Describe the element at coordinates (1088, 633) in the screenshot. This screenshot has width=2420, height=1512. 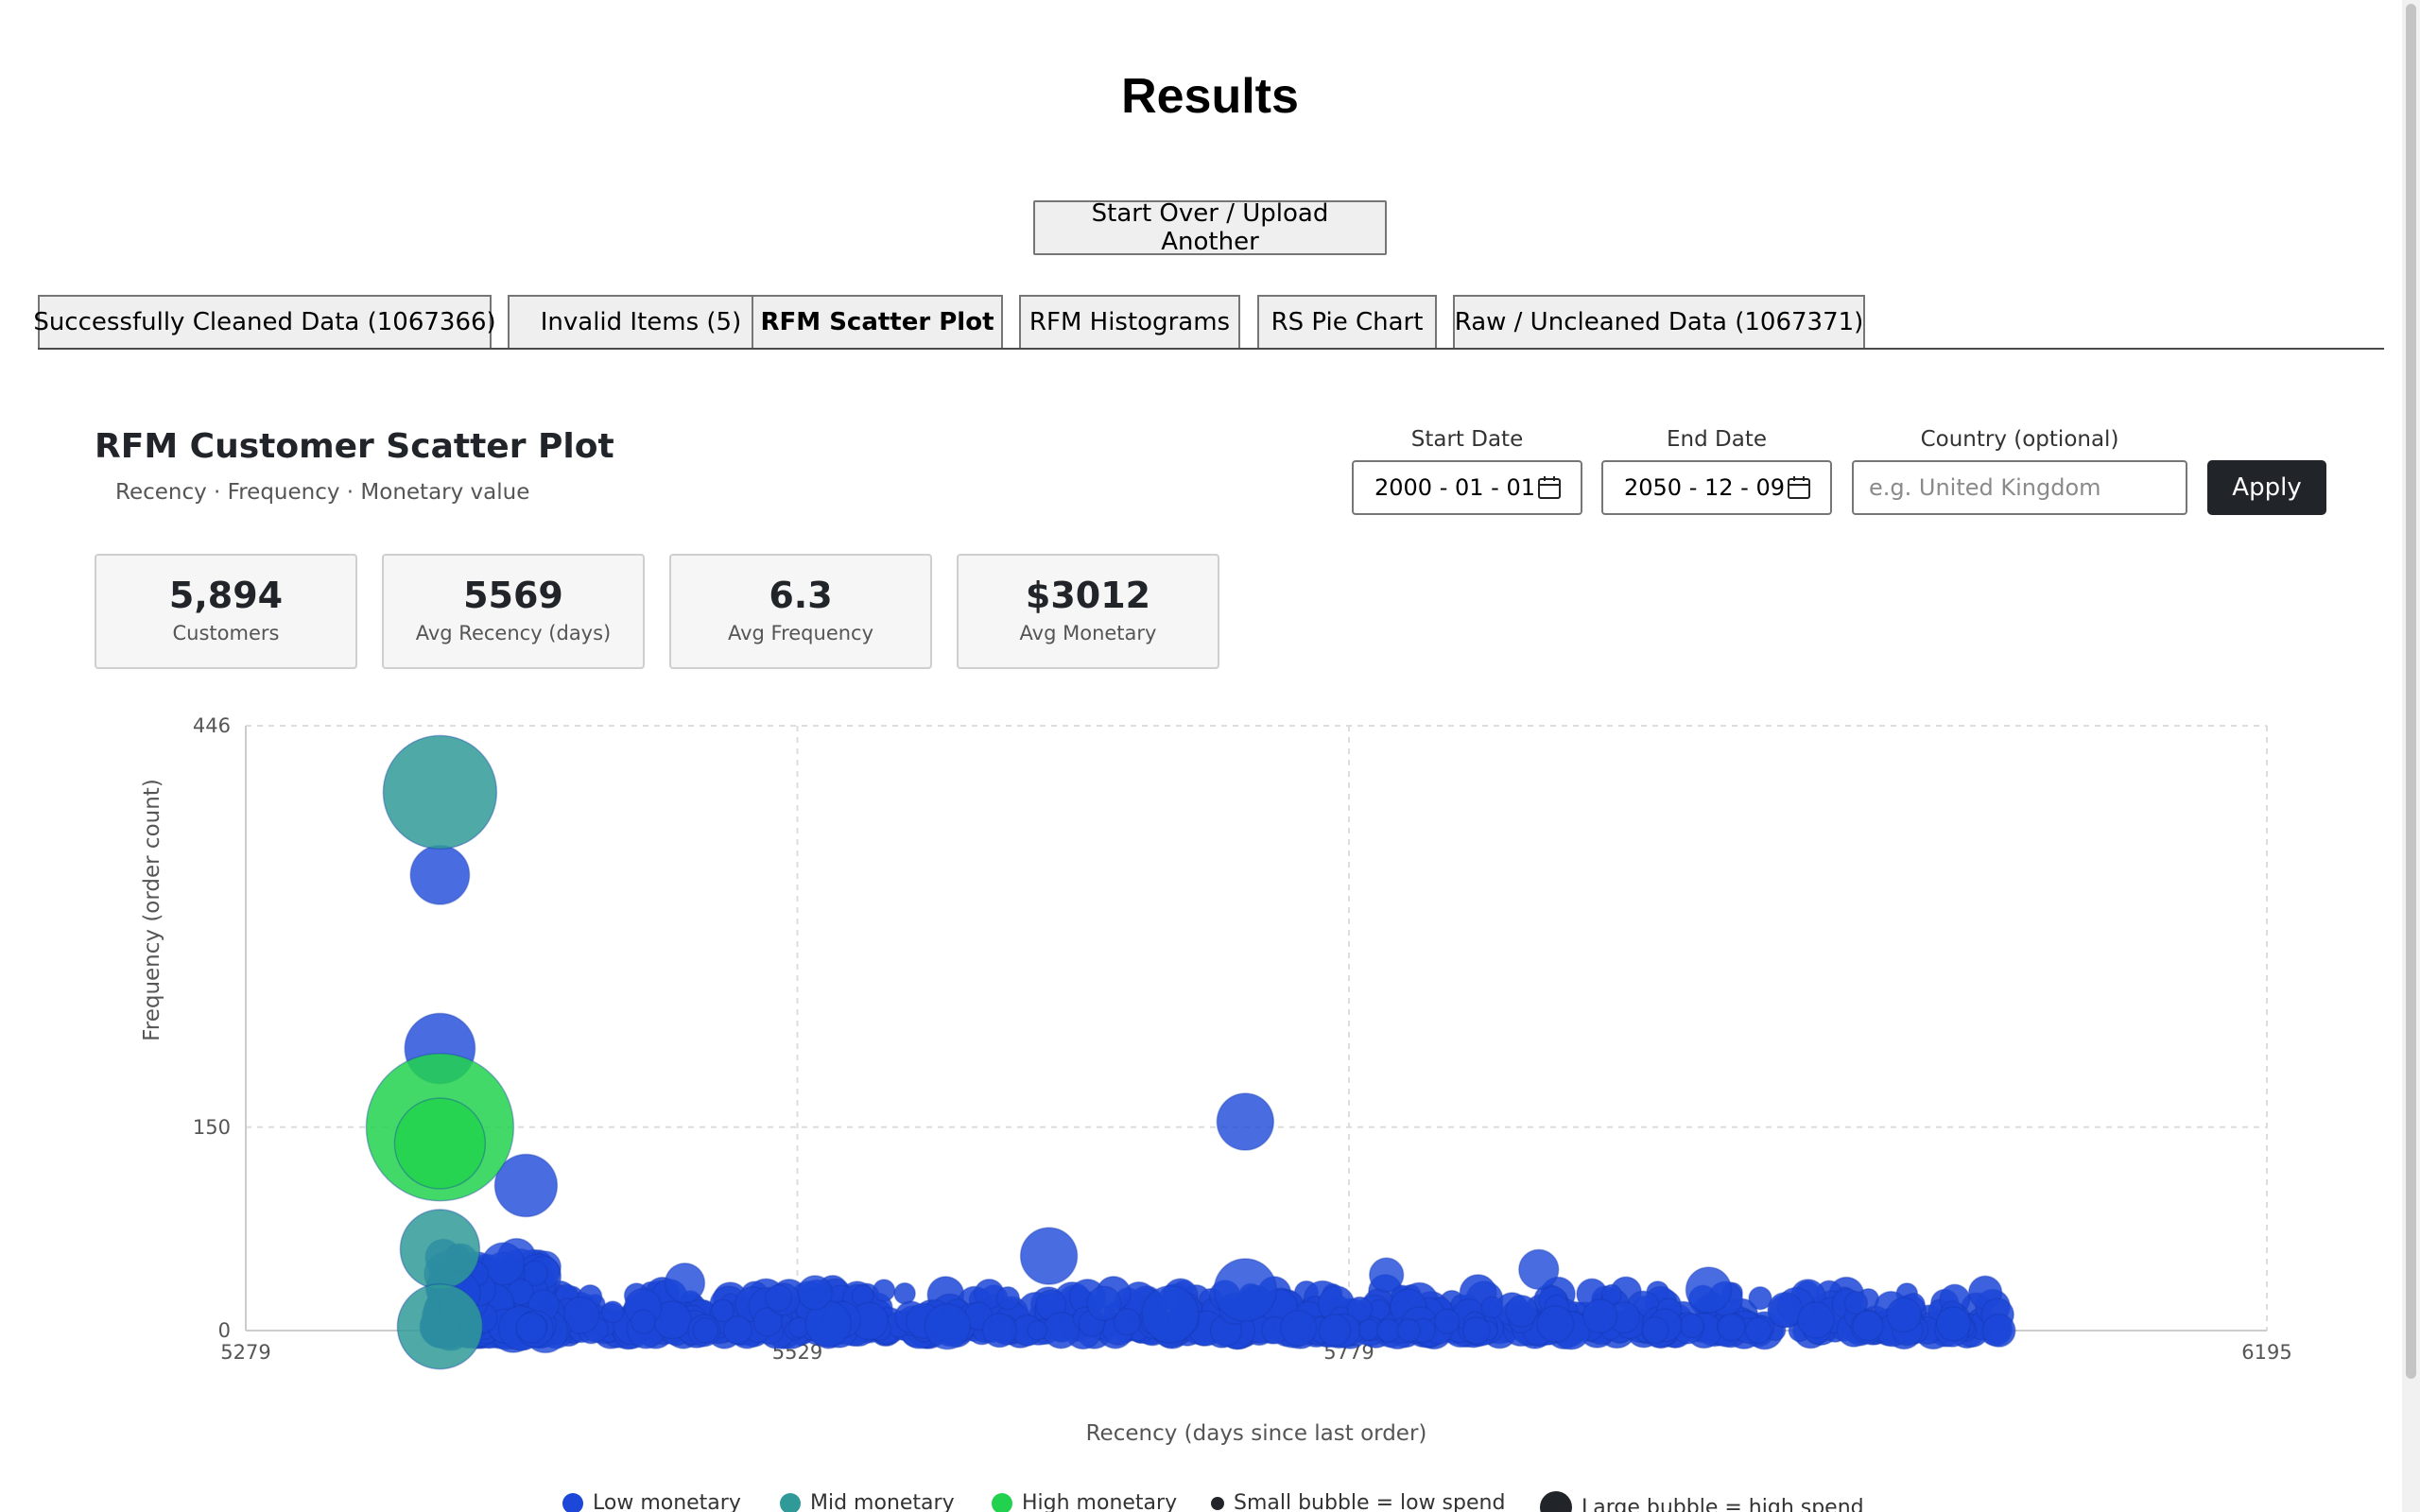
I see `stat-label: Avg Monetary` at that location.